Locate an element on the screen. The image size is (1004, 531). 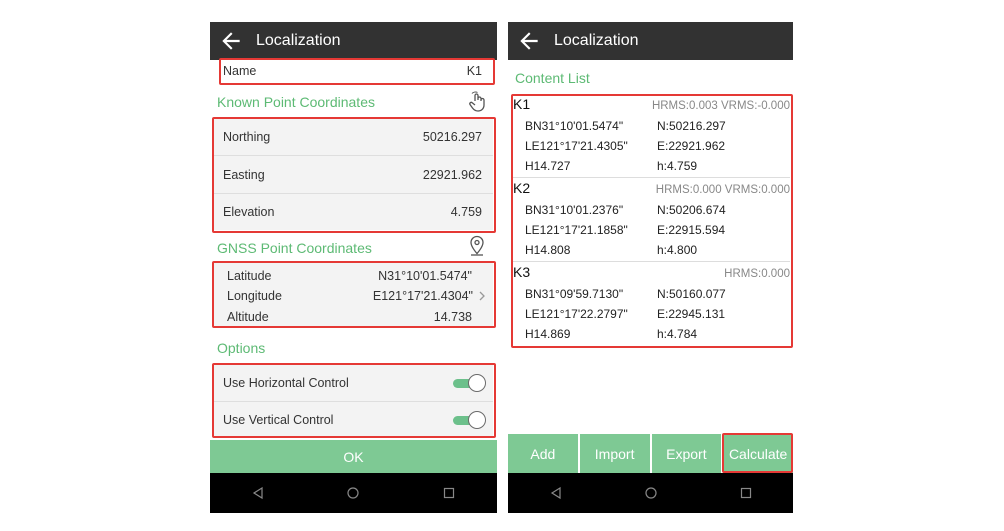
options-section-title: Options is located at coordinates (241, 348).